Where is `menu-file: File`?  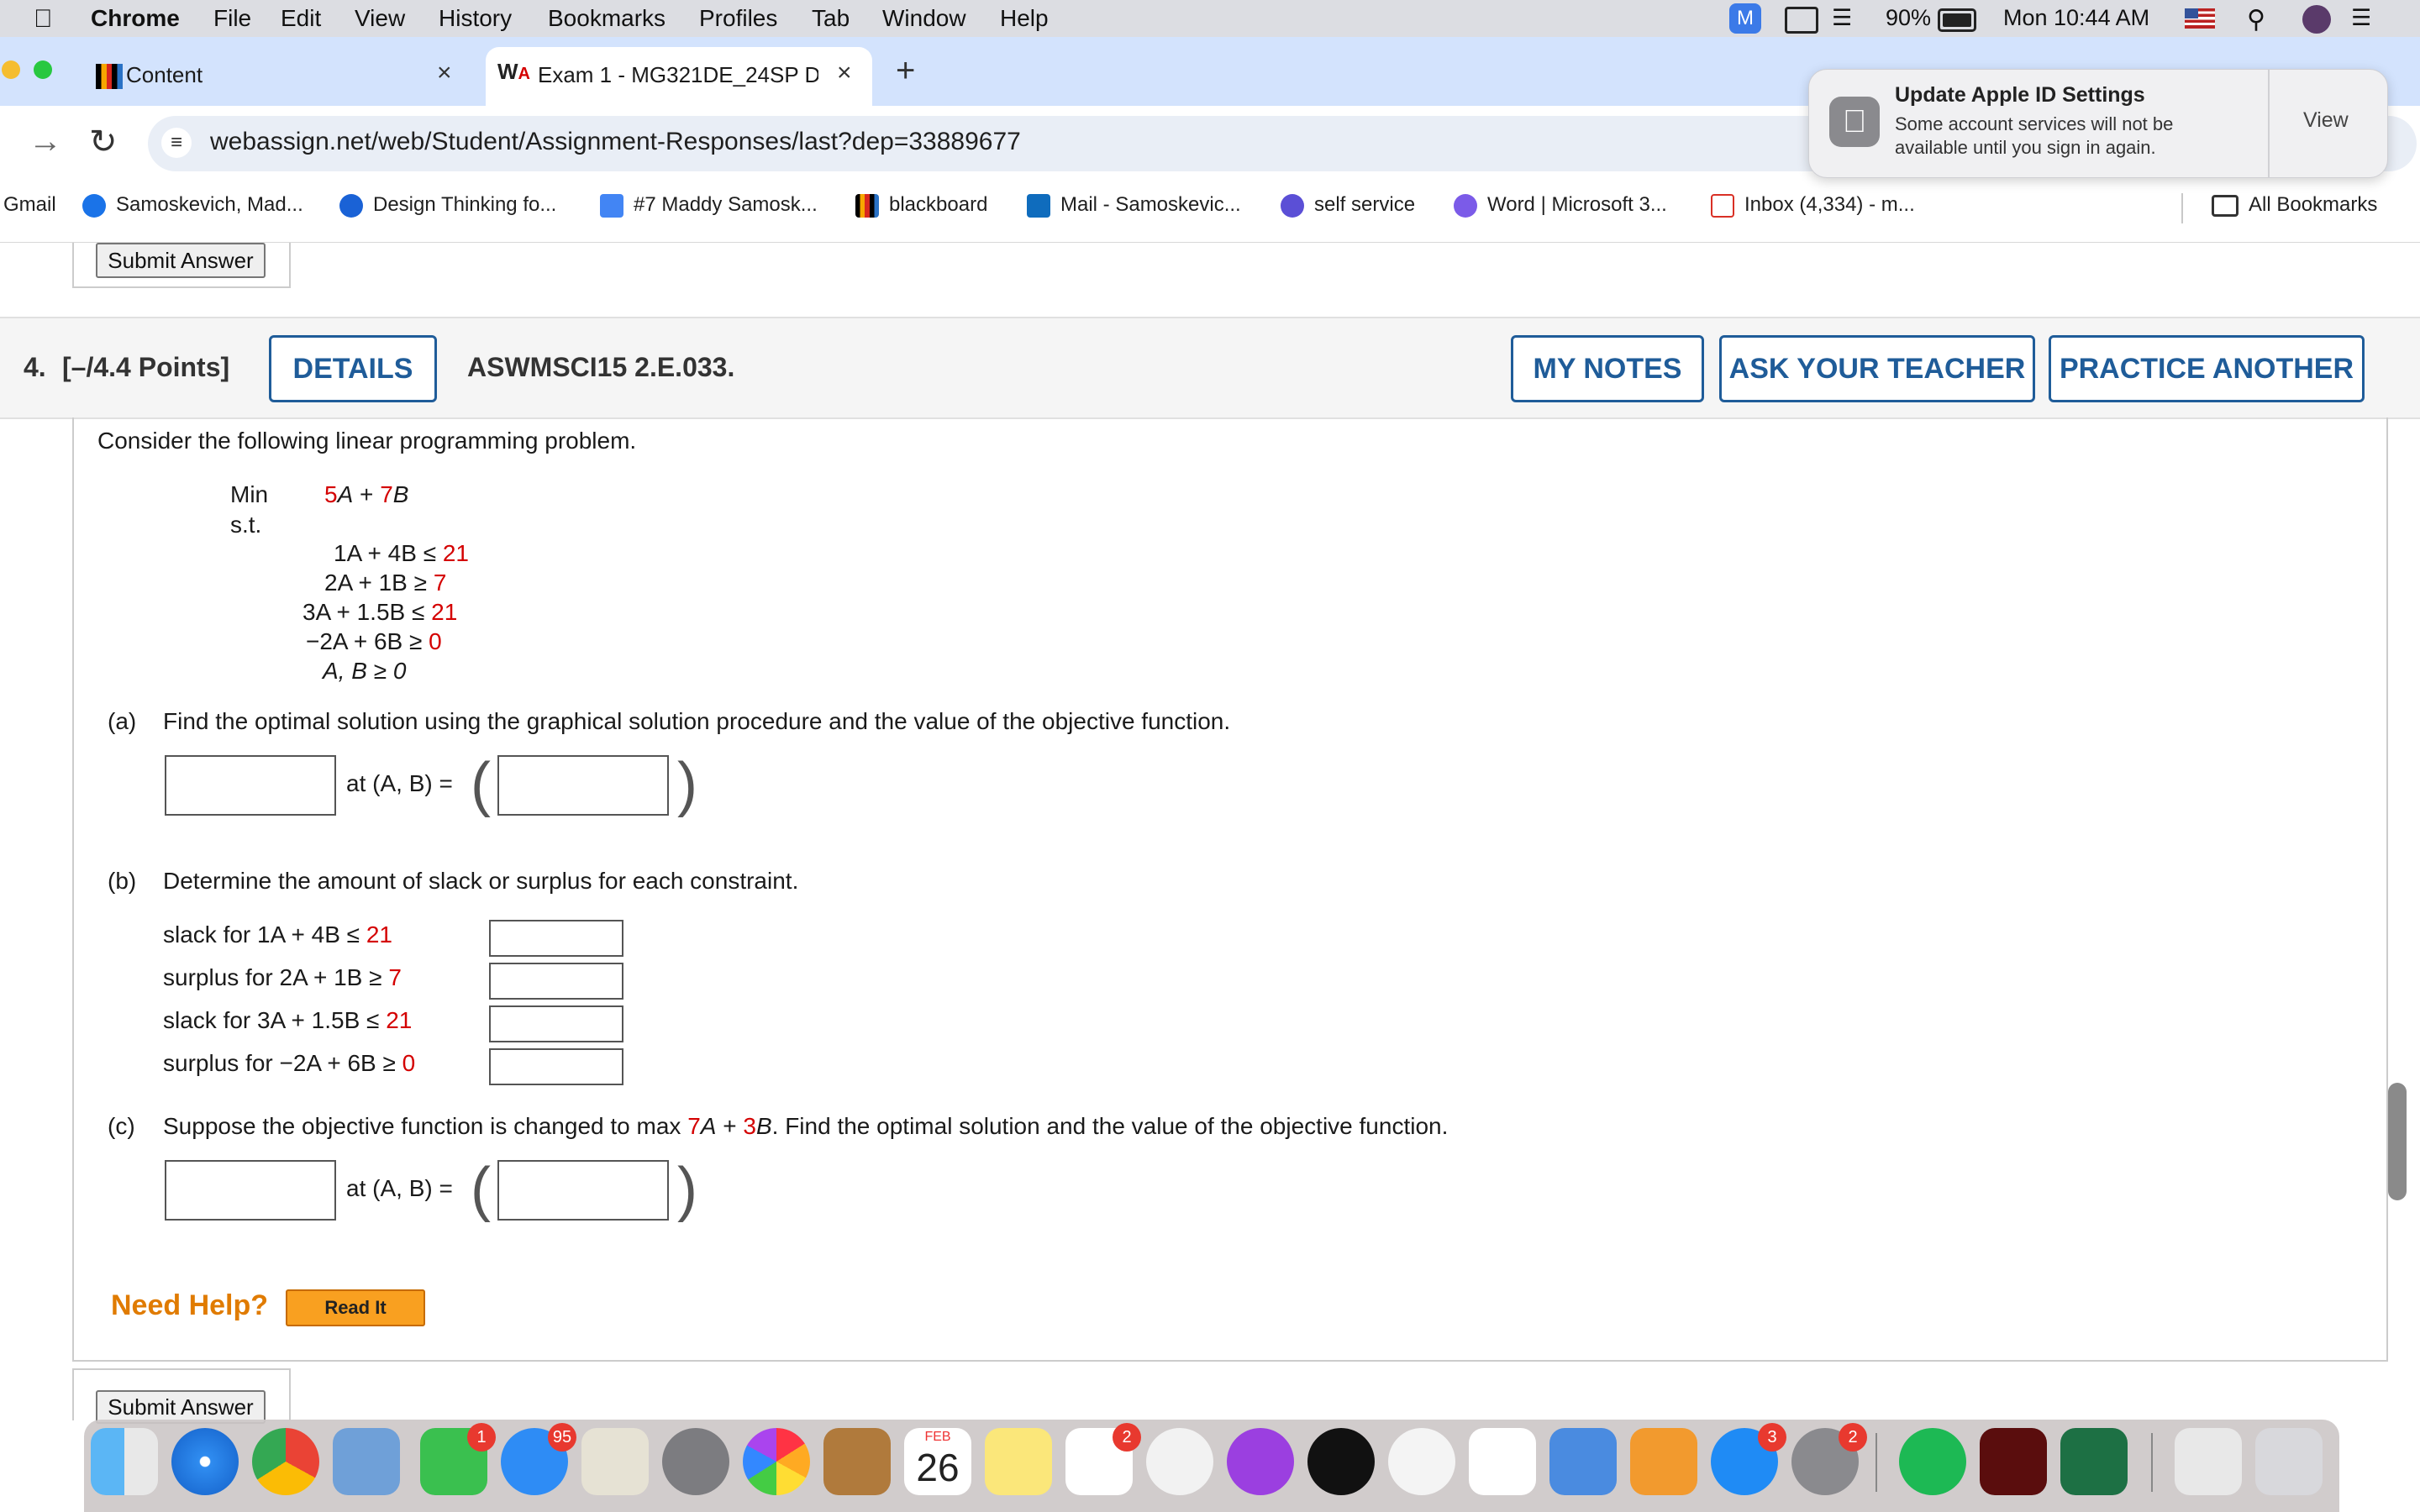
menu-file: File is located at coordinates (232, 18).